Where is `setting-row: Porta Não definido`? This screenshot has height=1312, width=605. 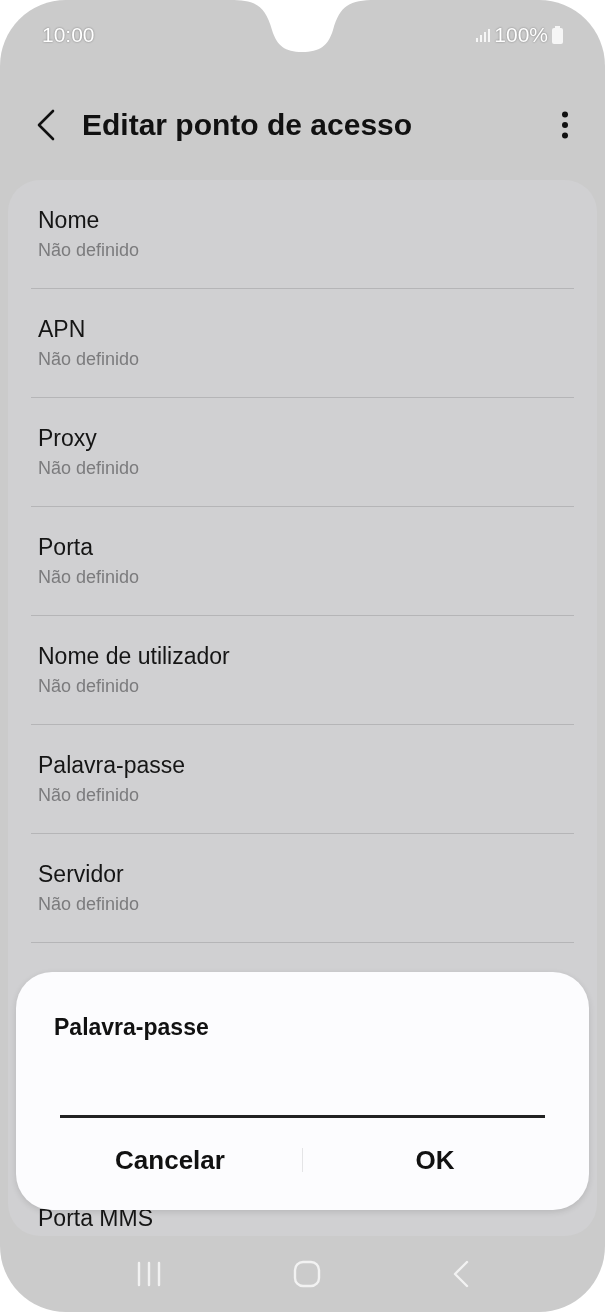
setting-row: Porta Não definido is located at coordinates (302, 561).